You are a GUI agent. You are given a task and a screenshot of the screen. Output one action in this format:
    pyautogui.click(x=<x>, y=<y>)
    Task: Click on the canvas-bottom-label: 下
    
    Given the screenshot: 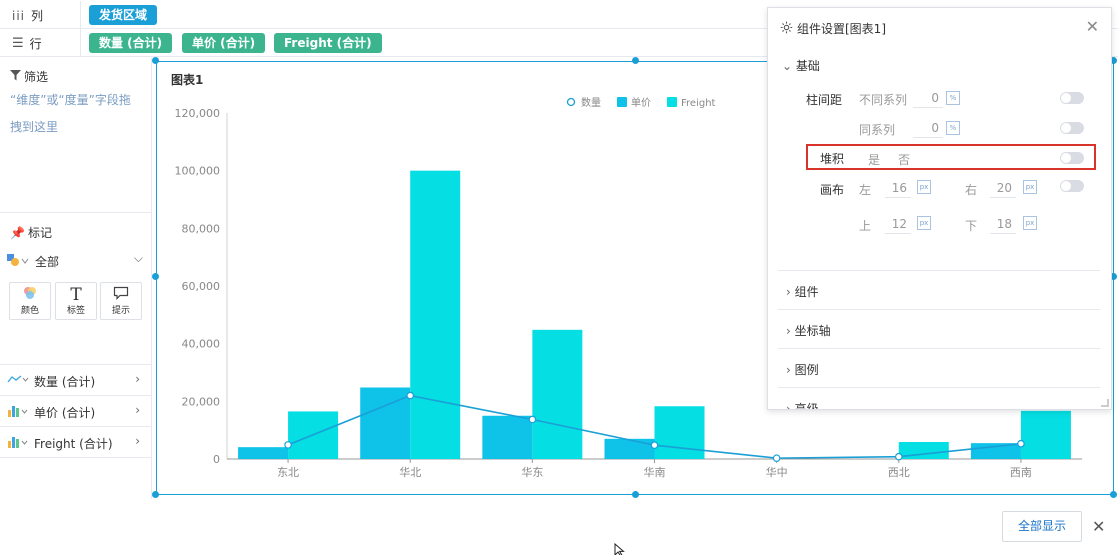 What is the action you would take?
    pyautogui.click(x=971, y=226)
    